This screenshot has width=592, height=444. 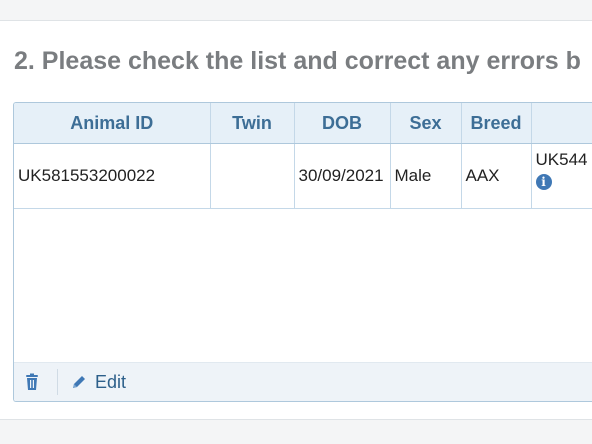 I want to click on cell-twin, so click(x=252, y=176).